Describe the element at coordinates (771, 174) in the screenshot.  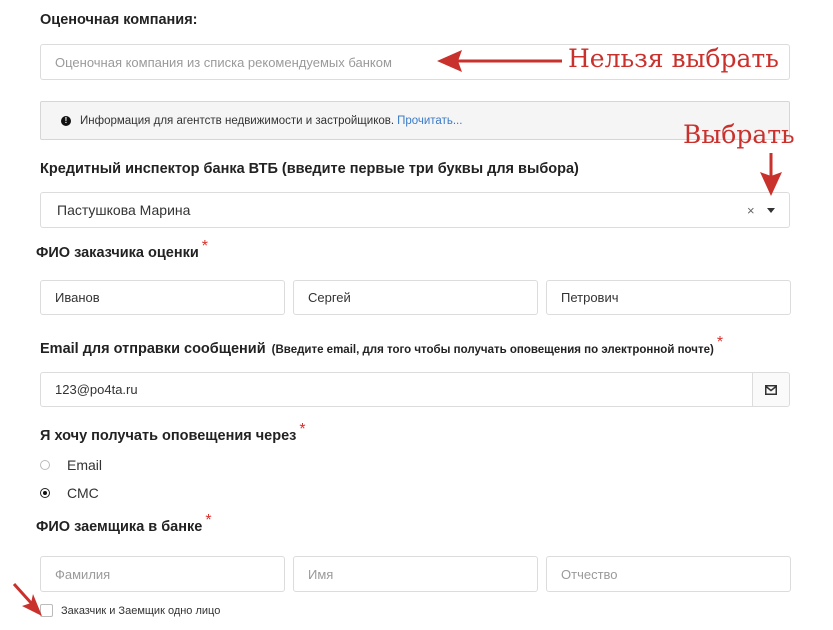
I see `arrow-down-icon` at that location.